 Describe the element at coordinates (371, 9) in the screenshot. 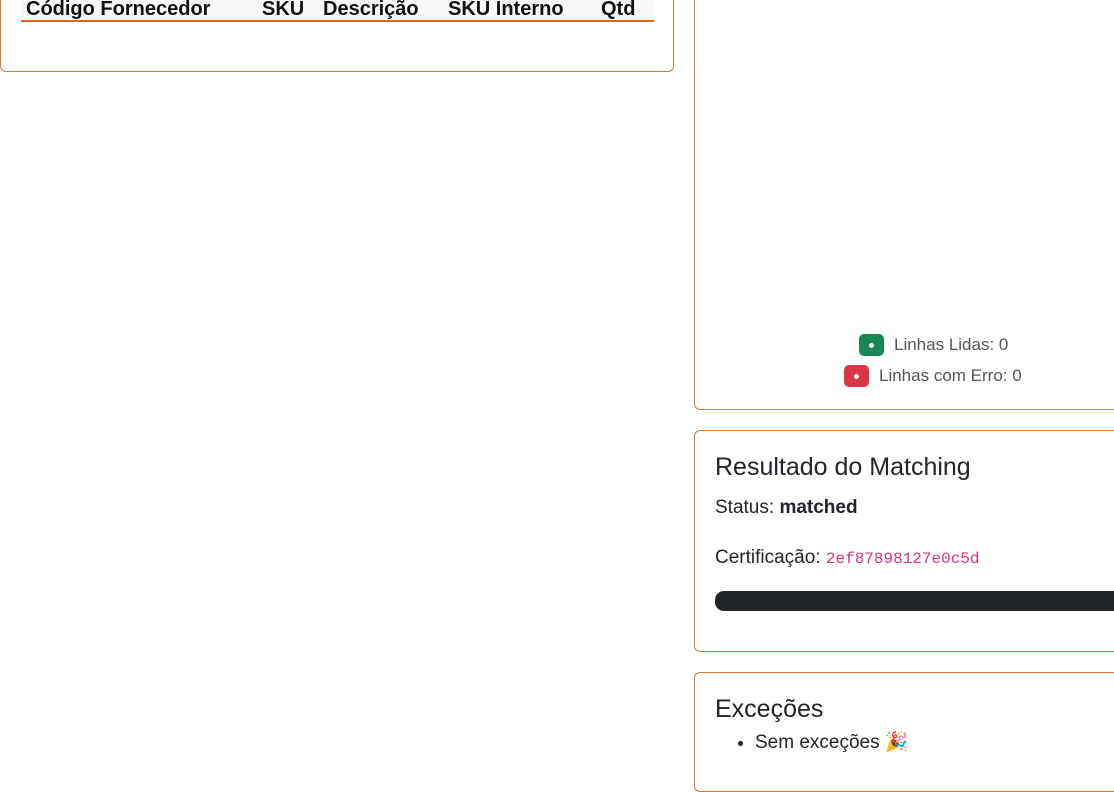

I see `column-header-description: Descrição` at that location.